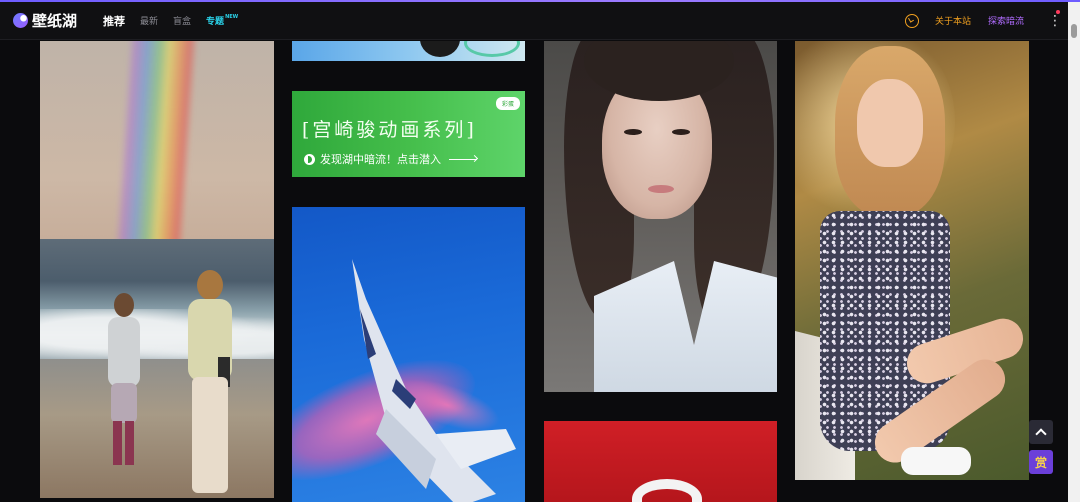  What do you see at coordinates (681, 132) in the screenshot?
I see `eye-right` at bounding box center [681, 132].